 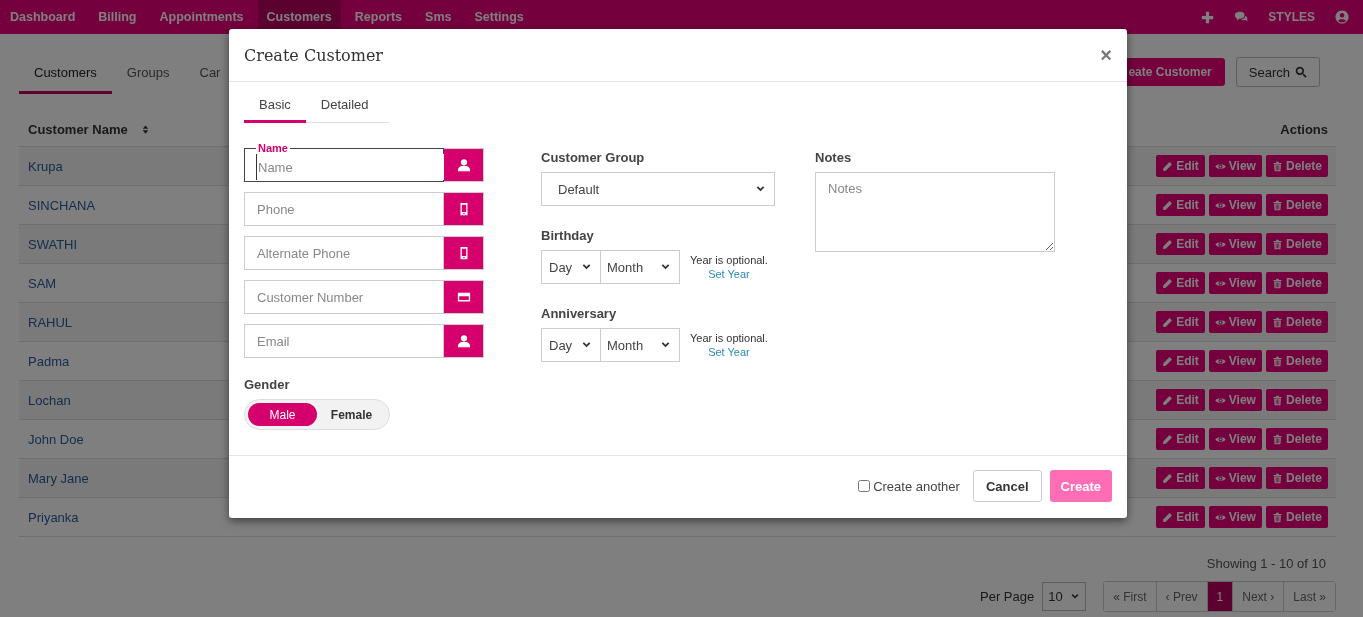 What do you see at coordinates (117, 17) in the screenshot?
I see `nav-item: Billing` at bounding box center [117, 17].